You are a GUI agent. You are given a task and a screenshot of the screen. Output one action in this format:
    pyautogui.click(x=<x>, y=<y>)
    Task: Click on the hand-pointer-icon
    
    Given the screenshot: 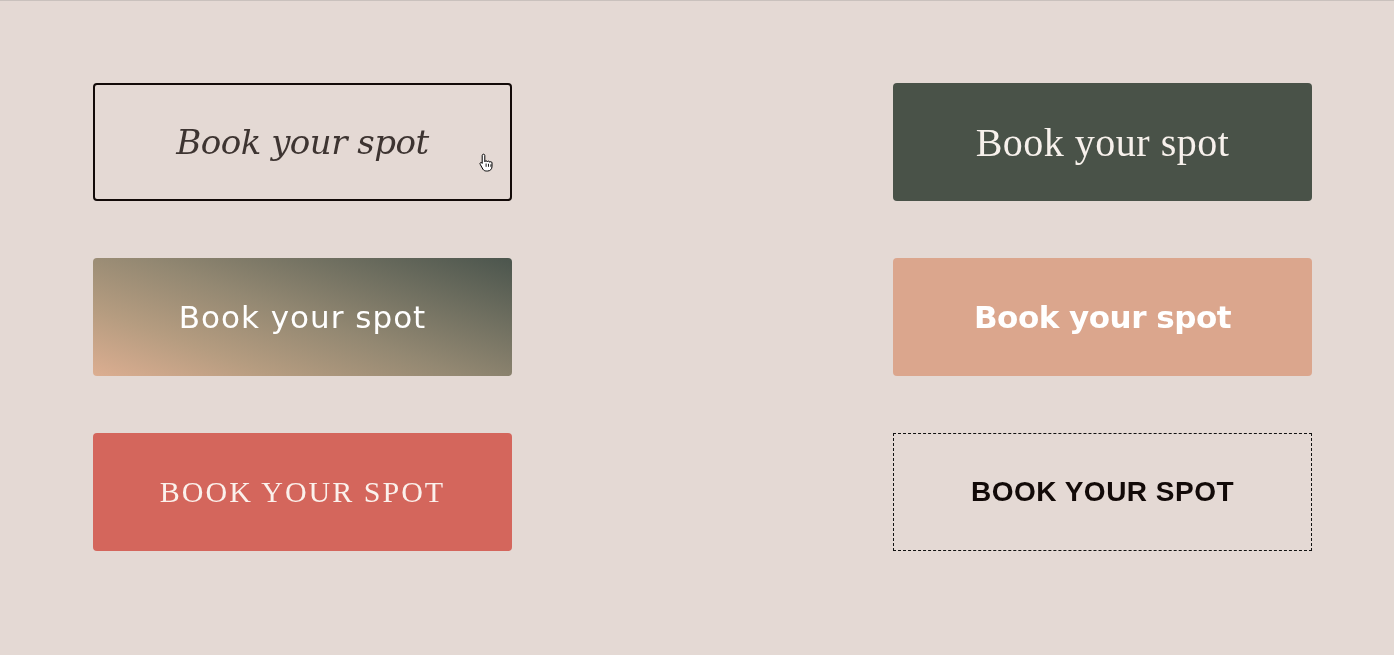 What is the action you would take?
    pyautogui.click(x=486, y=162)
    